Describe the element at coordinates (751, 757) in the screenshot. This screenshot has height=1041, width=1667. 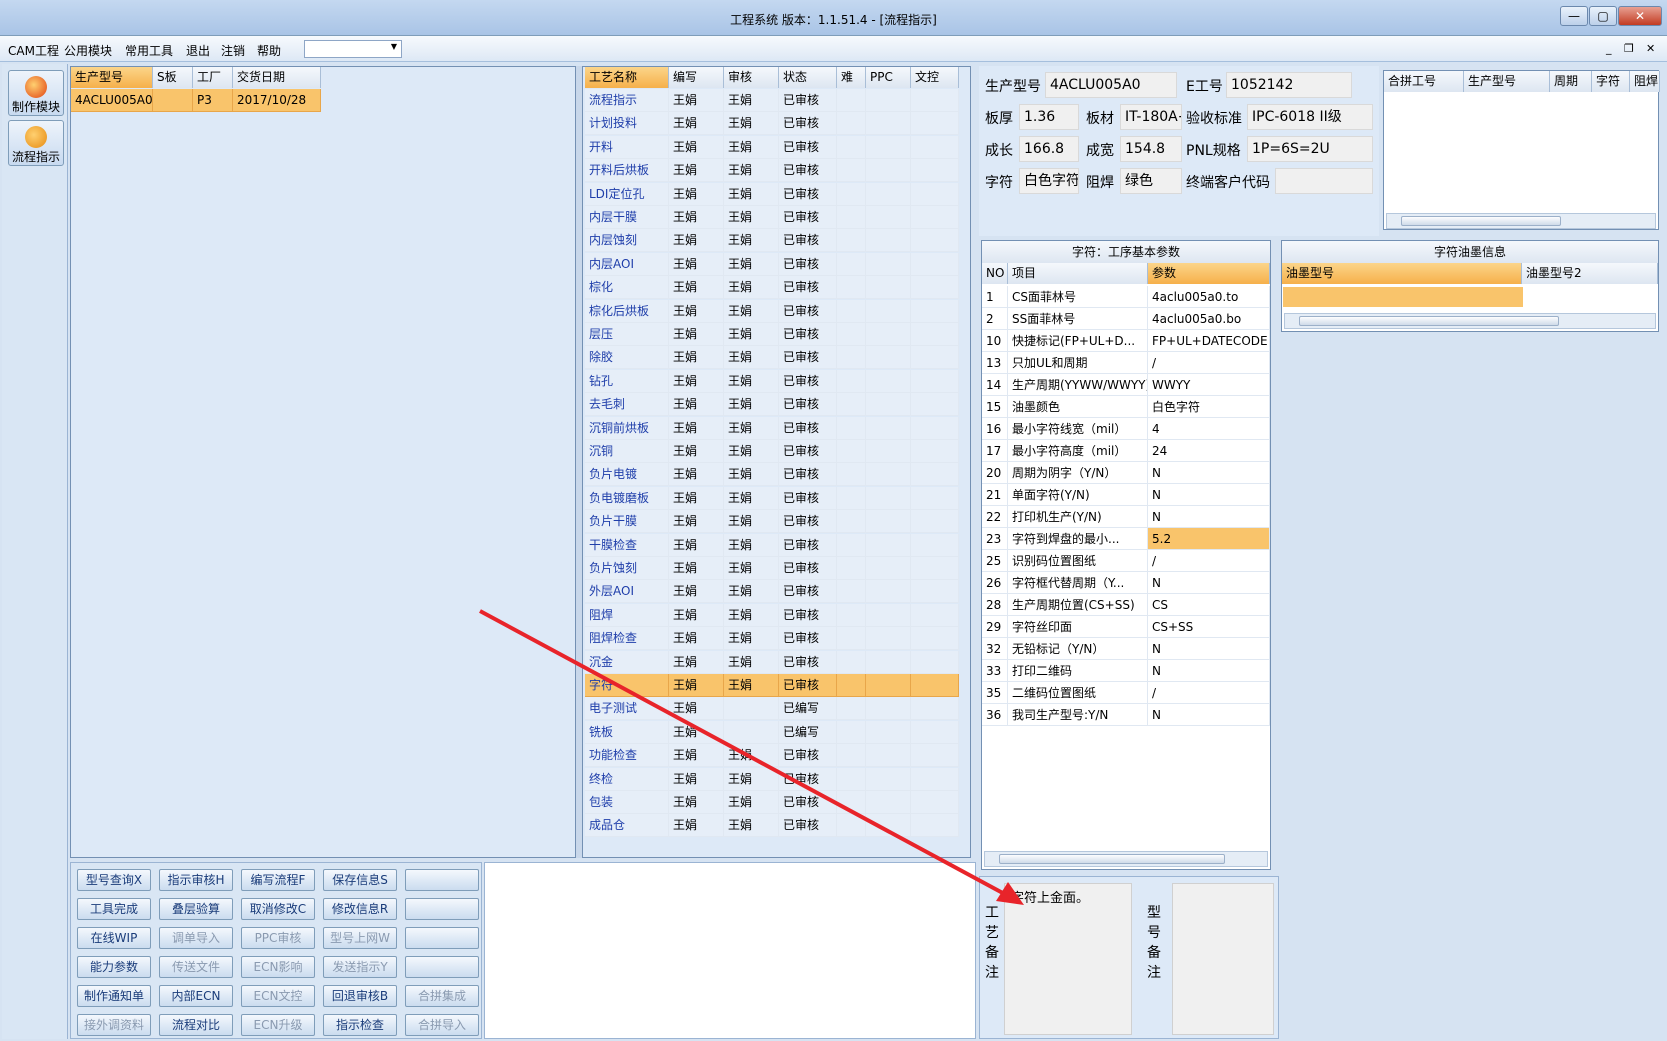
I see `annotation-arrow` at that location.